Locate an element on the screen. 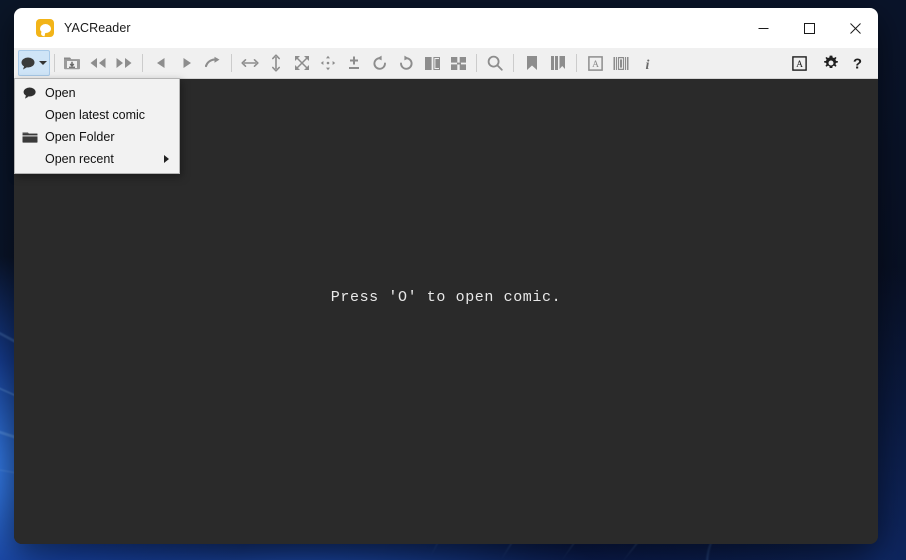 The width and height of the screenshot is (906, 560). options-button is located at coordinates (831, 63).